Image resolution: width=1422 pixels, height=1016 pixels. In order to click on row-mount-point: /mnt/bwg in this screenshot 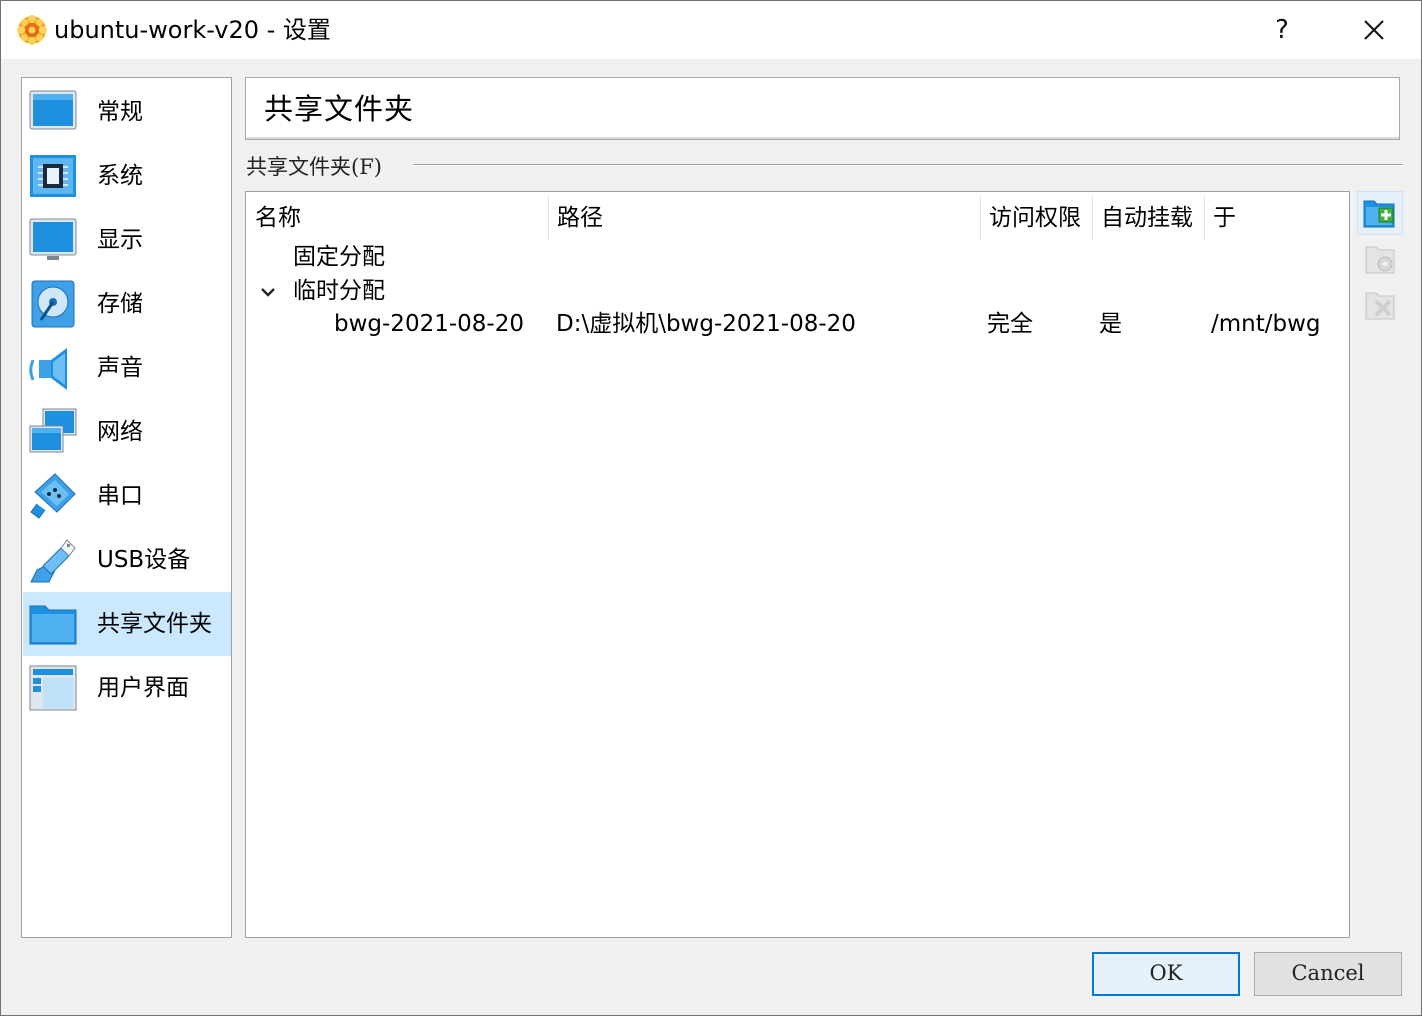, I will do `click(1266, 324)`.